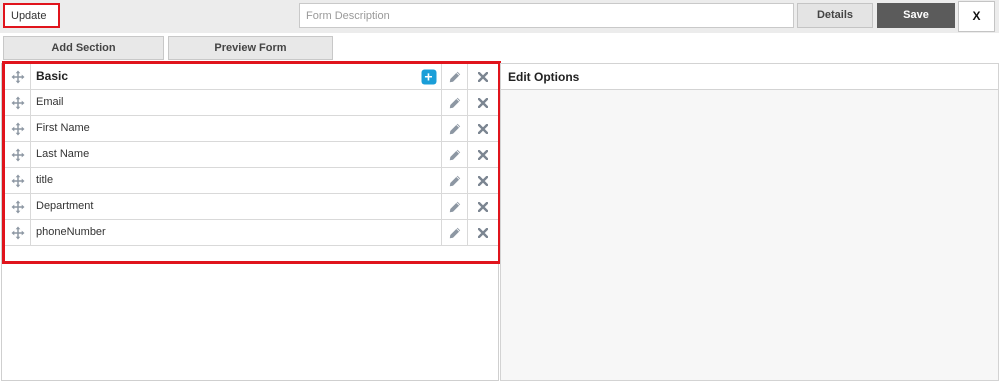  What do you see at coordinates (83, 48) in the screenshot?
I see `add-section-button: Add Section` at bounding box center [83, 48].